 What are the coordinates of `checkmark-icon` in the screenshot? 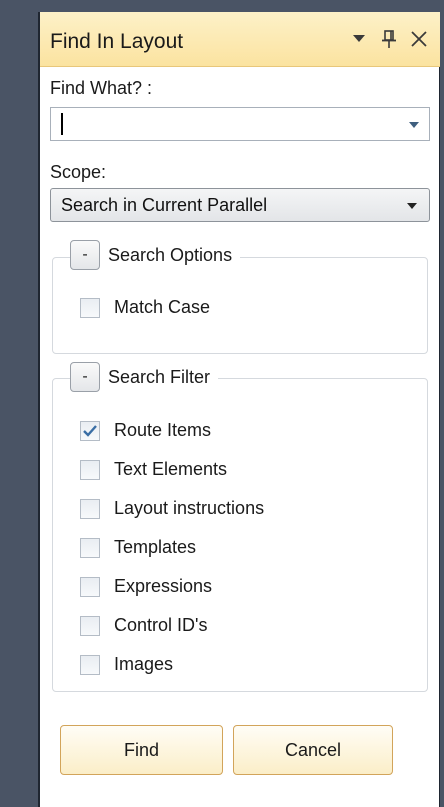 It's located at (90, 430).